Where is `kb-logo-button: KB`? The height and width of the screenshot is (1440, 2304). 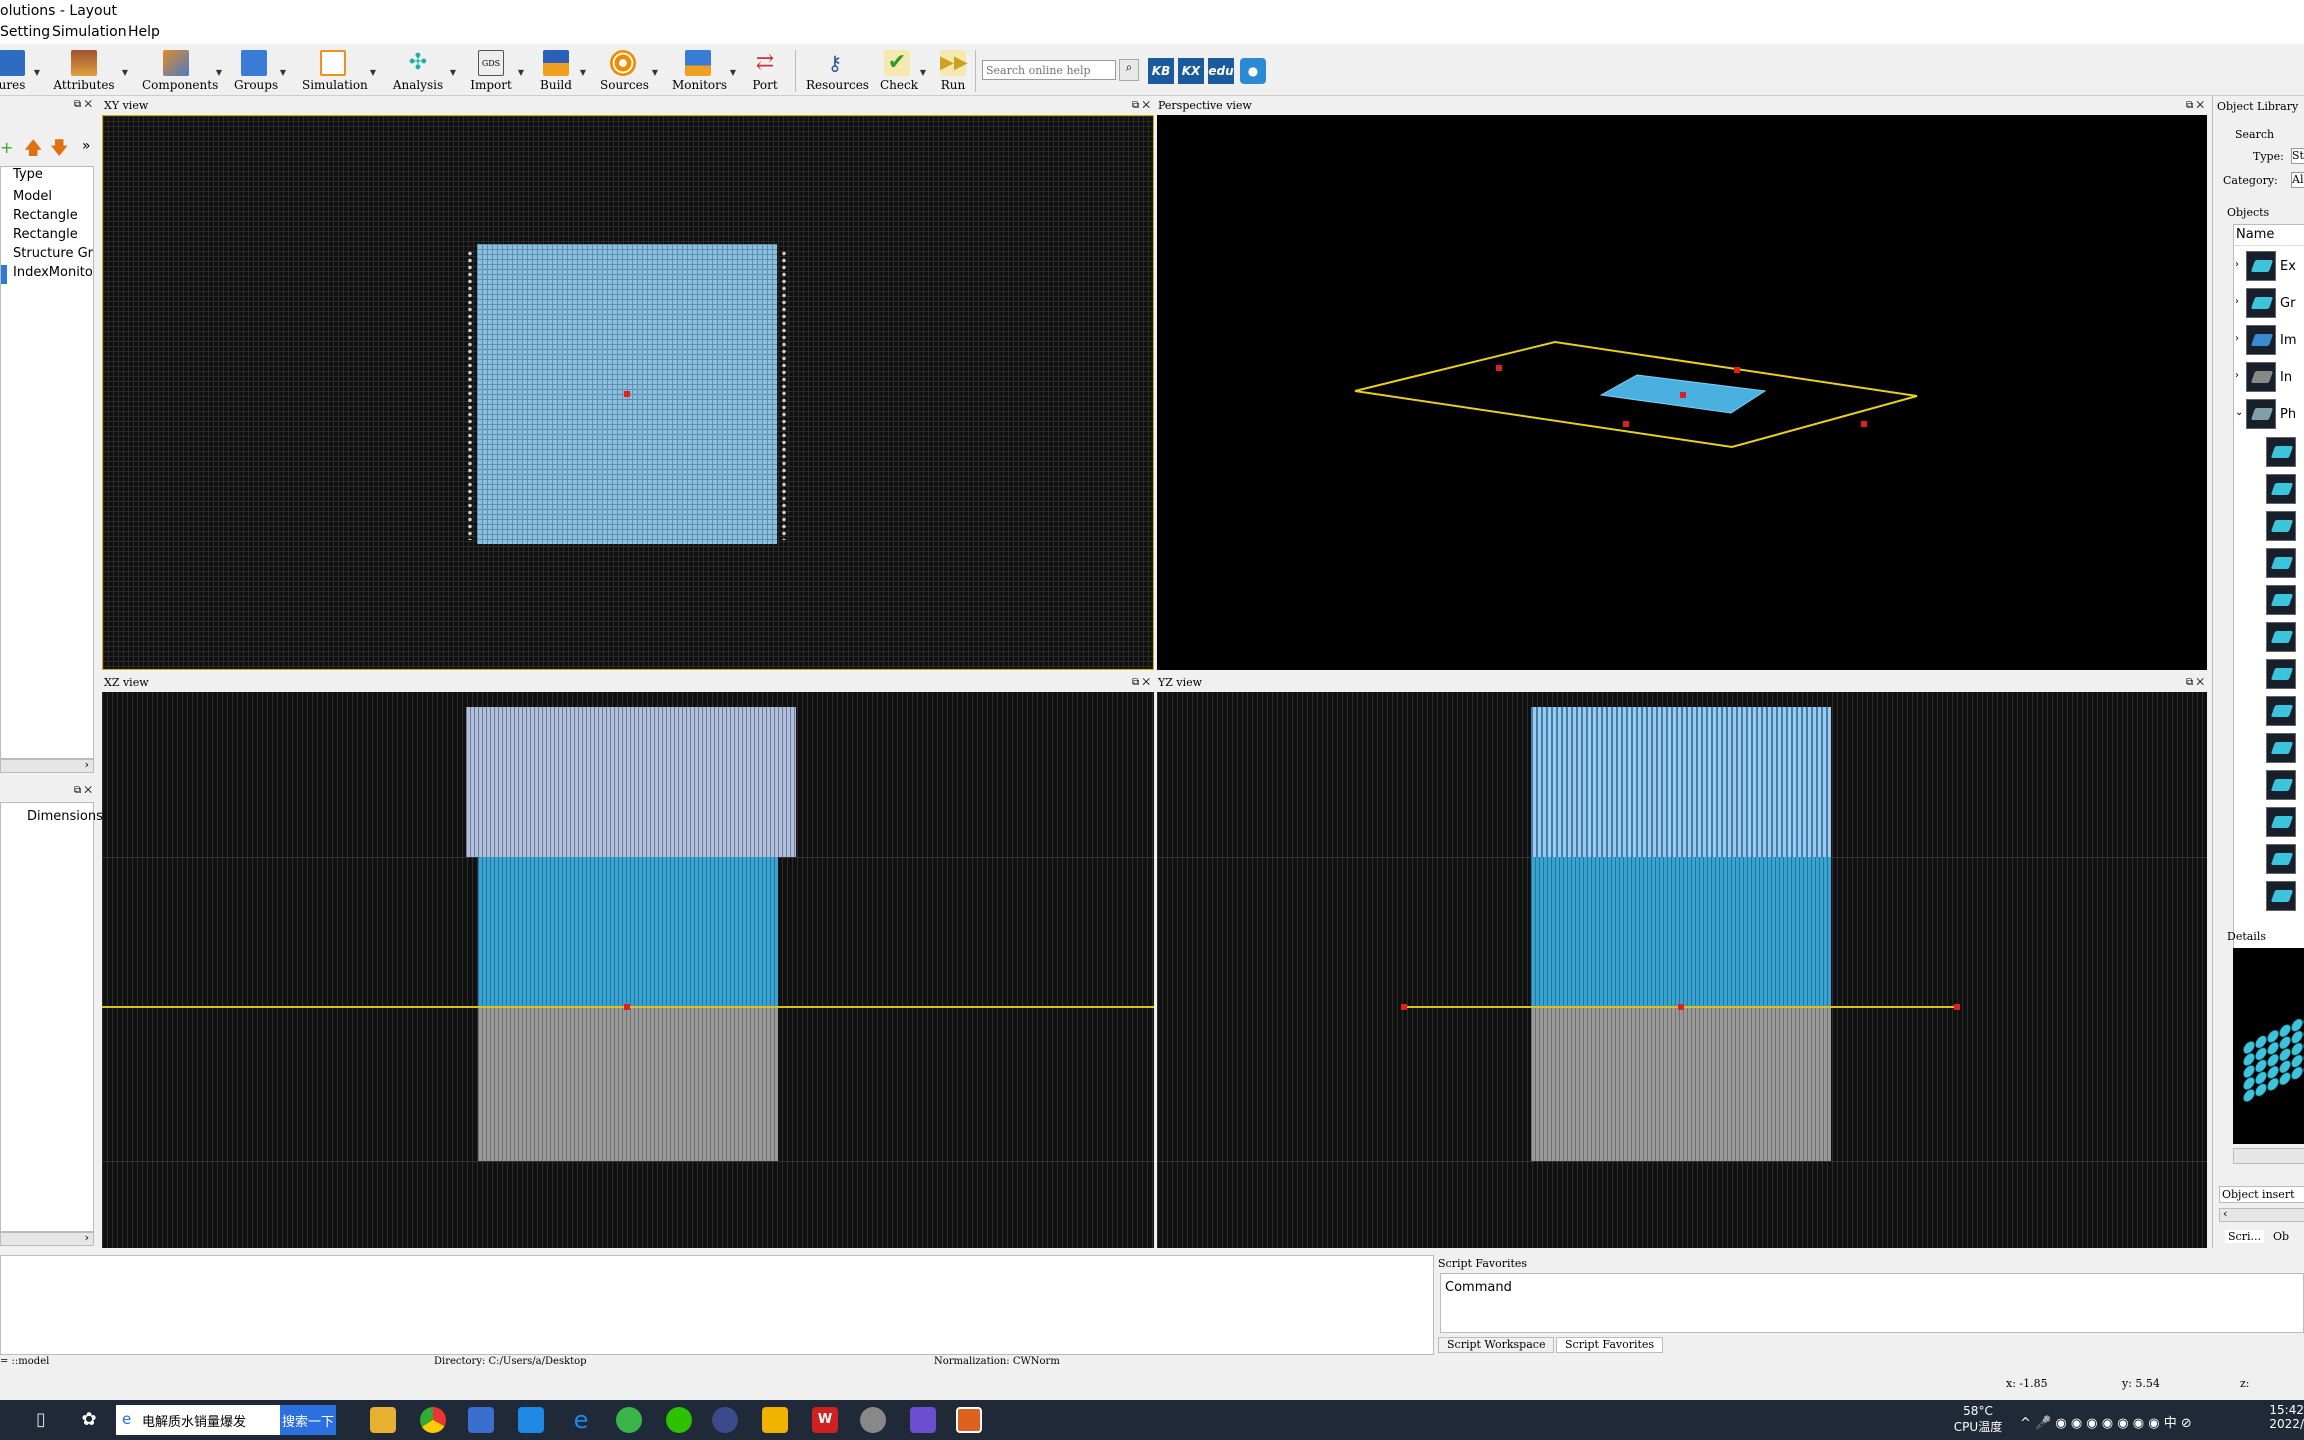 kb-logo-button: KB is located at coordinates (1161, 71).